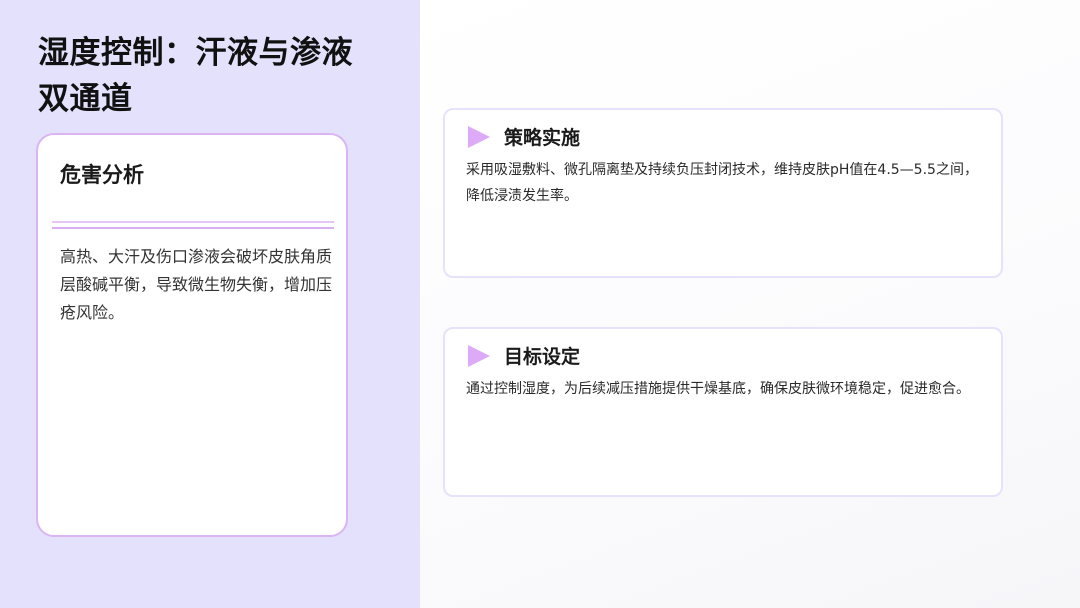 This screenshot has width=1080, height=608. I want to click on goal-body: 通过控制湿度，为后续减压措施提供干燥基底，确保皮肤微环境稳定，促进愈合。, so click(718, 389).